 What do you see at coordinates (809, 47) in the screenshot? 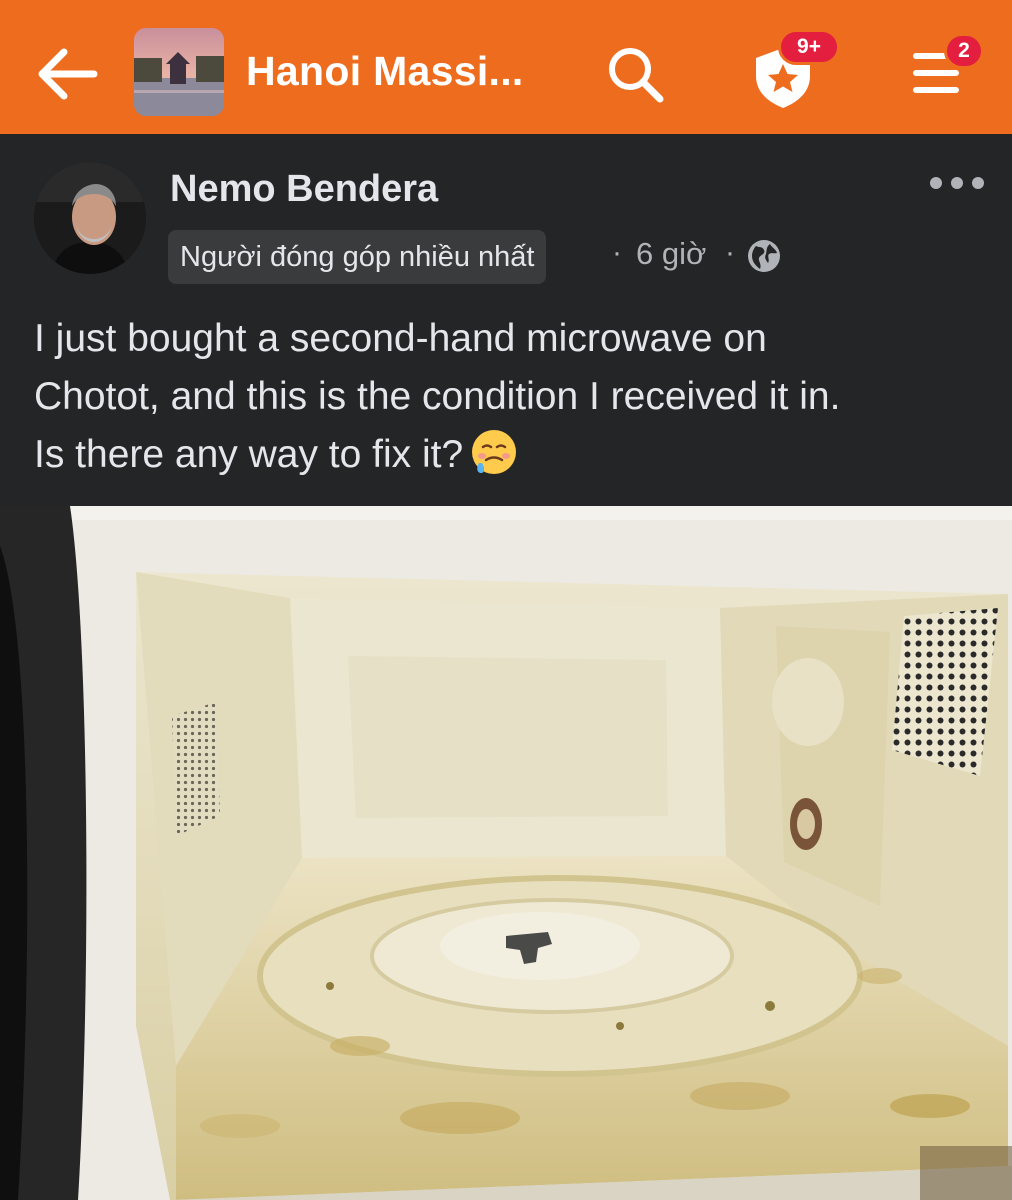
I see `notifications-badge: 9+` at bounding box center [809, 47].